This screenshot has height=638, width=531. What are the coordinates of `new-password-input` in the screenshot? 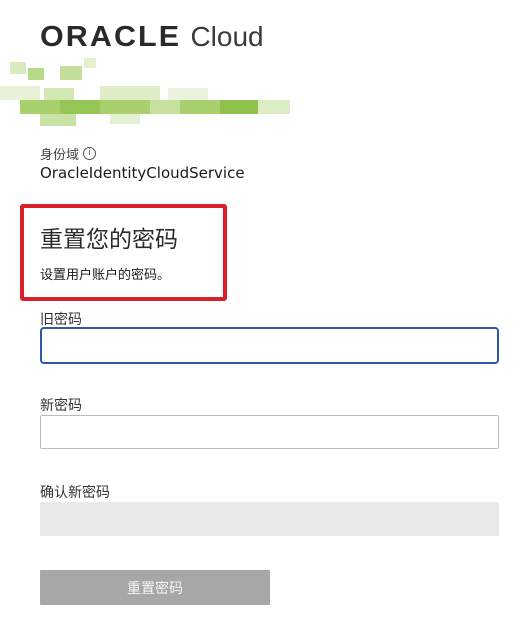 It's located at (269, 432).